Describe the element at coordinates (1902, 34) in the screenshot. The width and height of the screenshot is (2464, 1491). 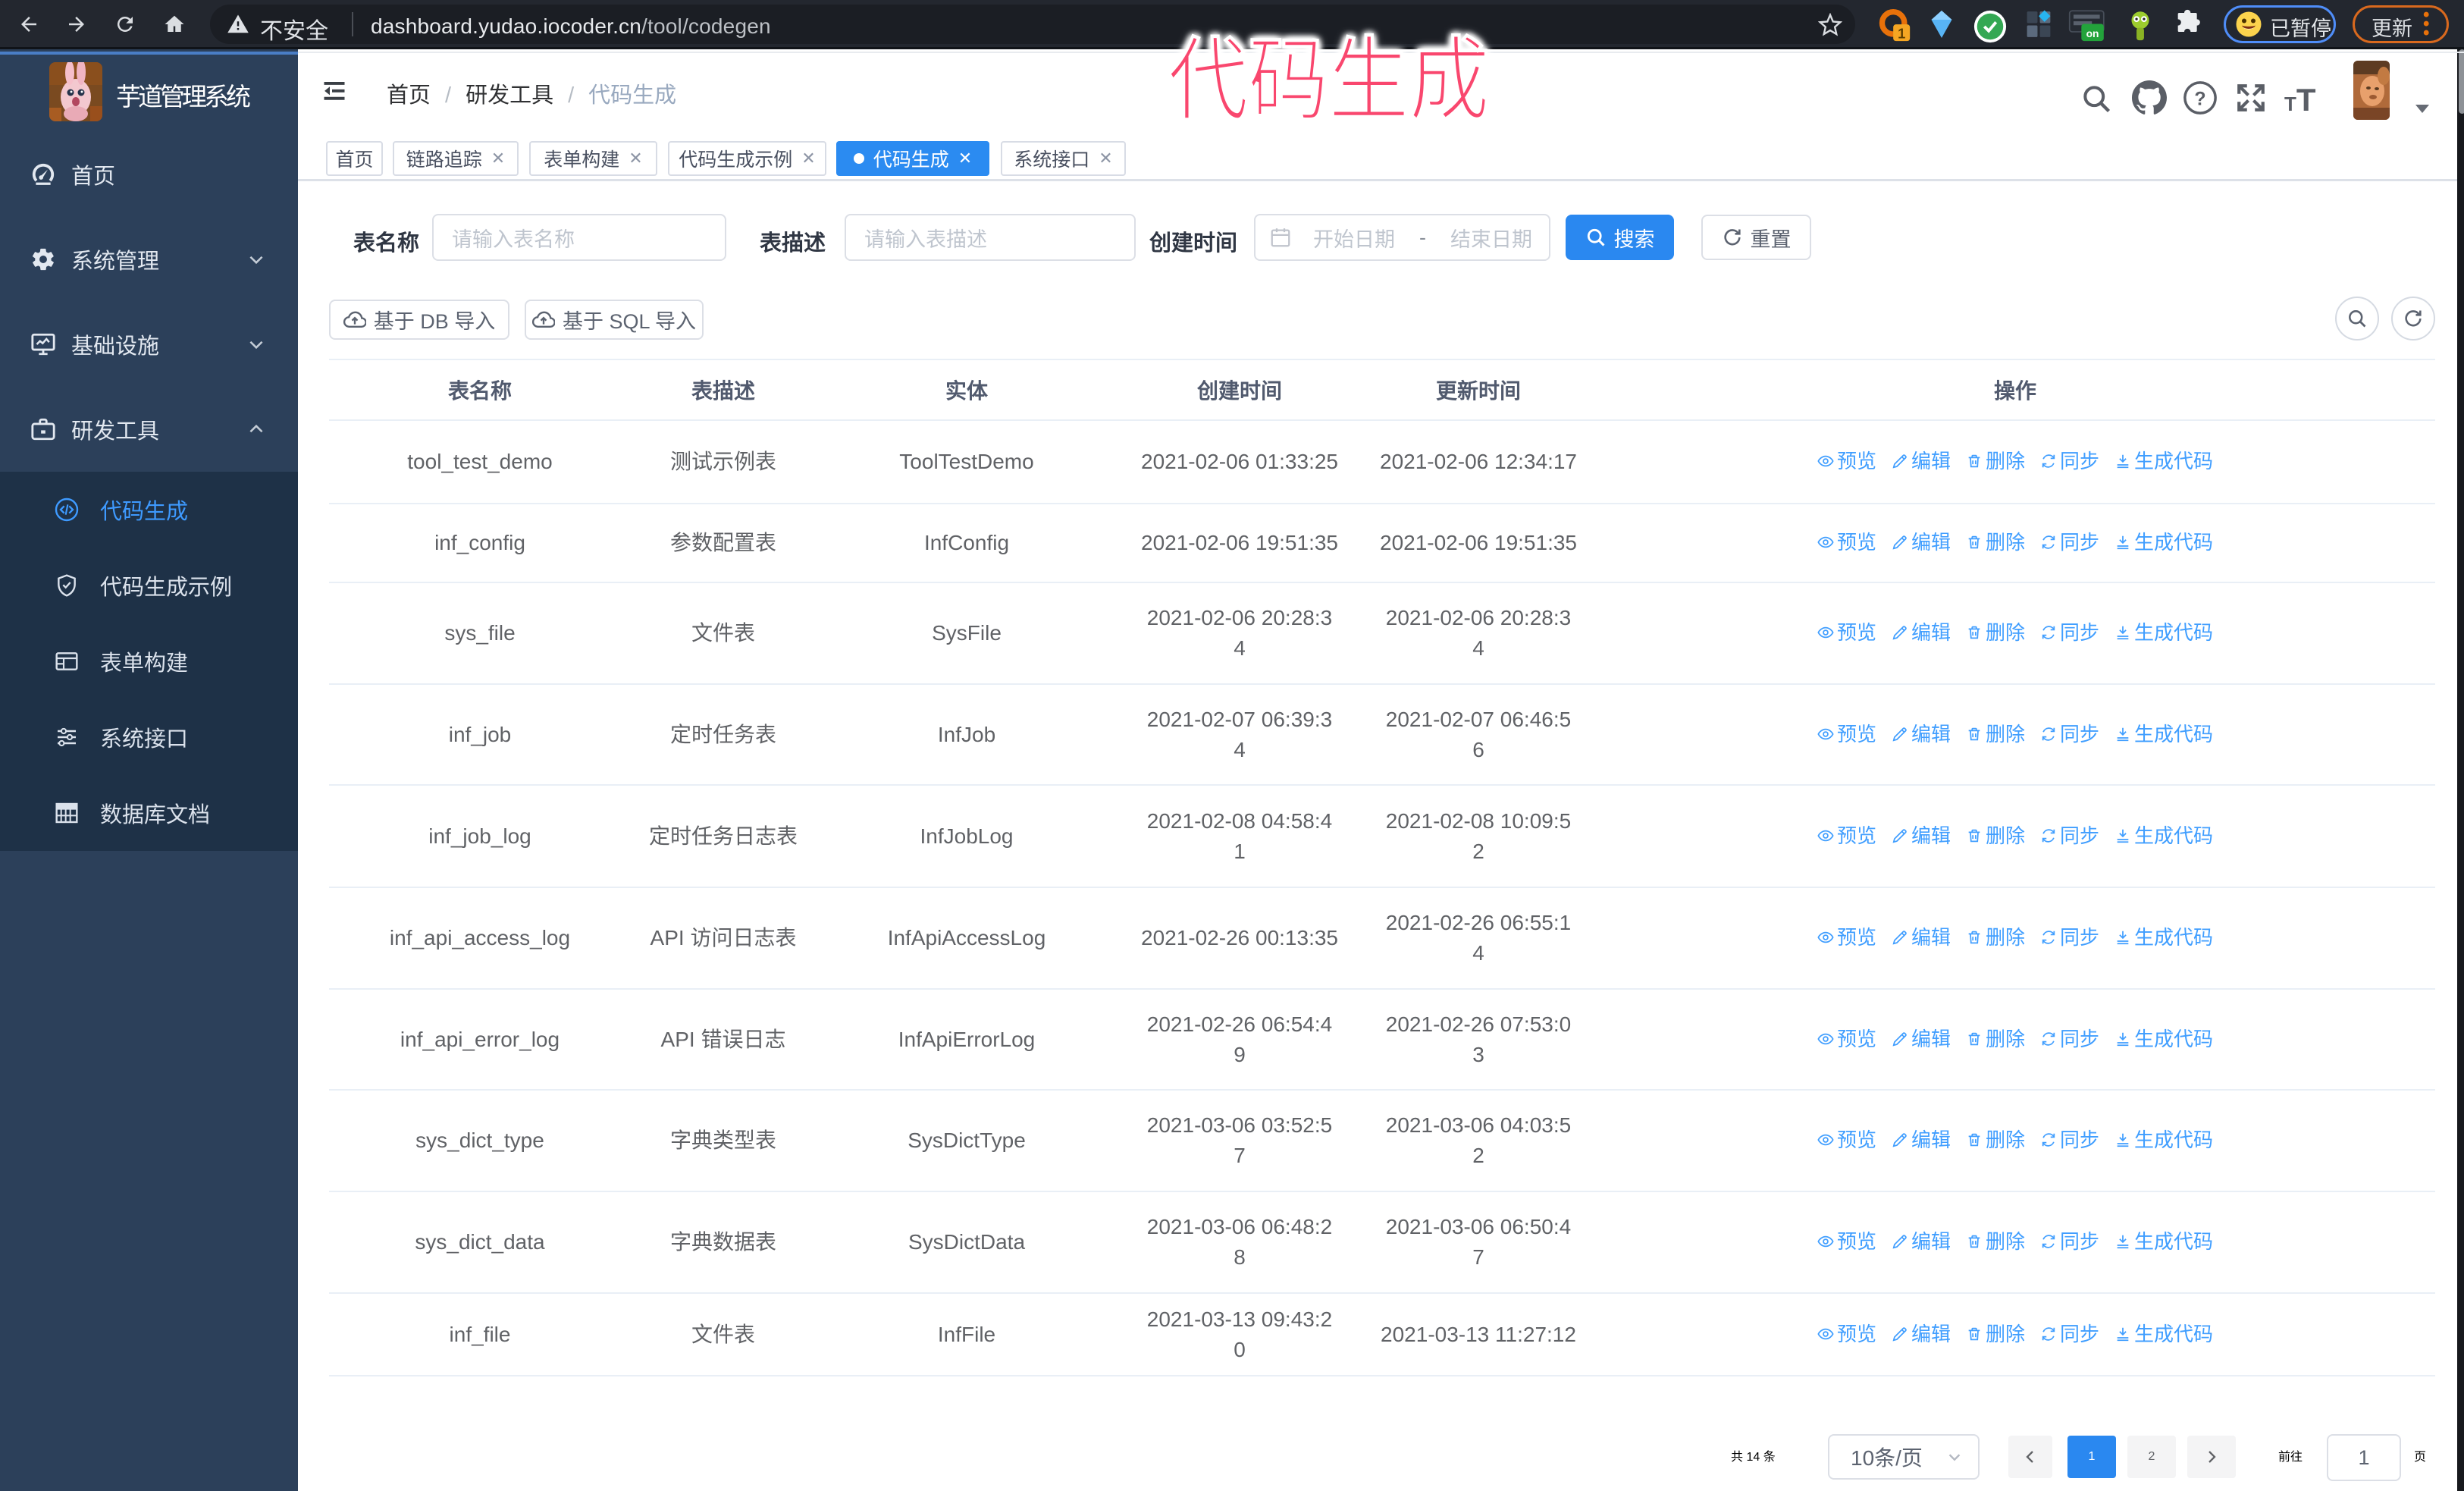
I see `svg-text: 1` at that location.